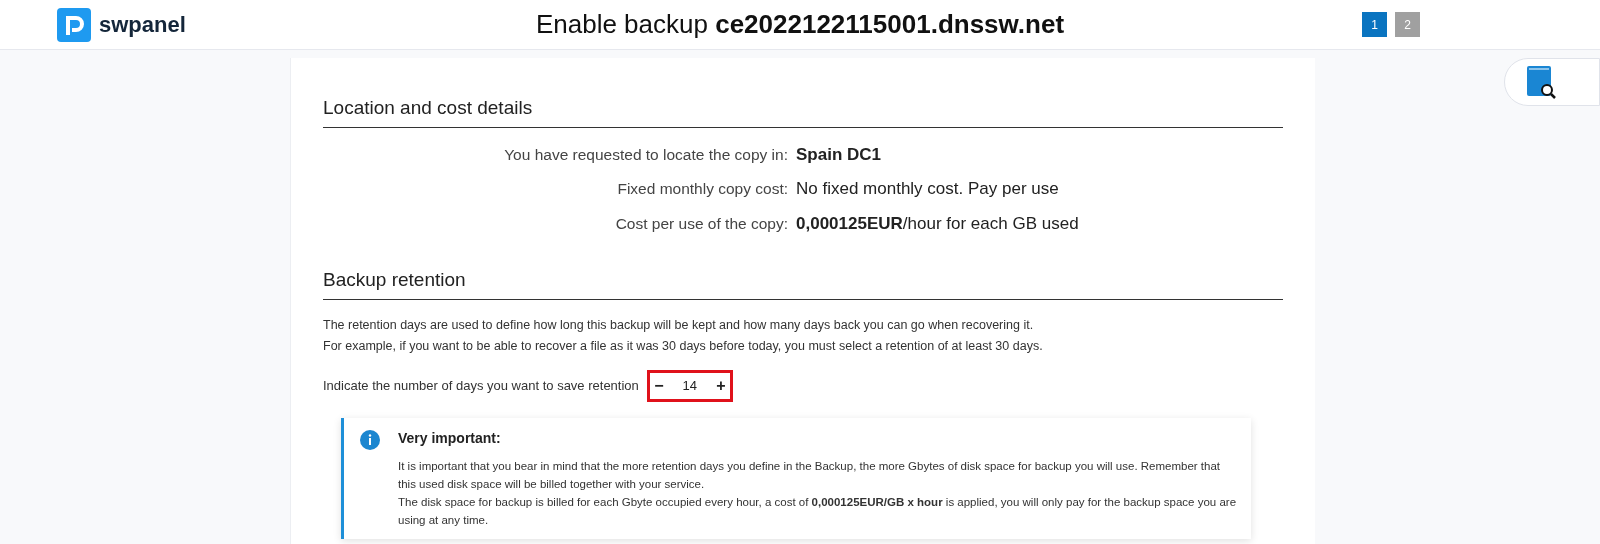  Describe the element at coordinates (450, 438) in the screenshot. I see `notice-title: Very important:` at that location.